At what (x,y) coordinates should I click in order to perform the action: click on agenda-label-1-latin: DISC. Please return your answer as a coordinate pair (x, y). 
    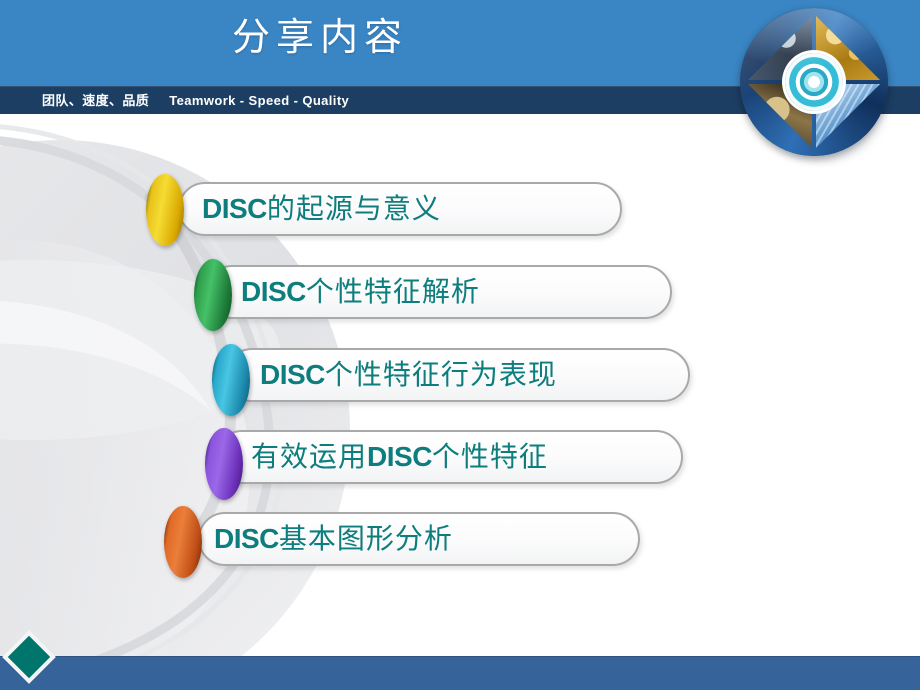
    Looking at the image, I should click on (234, 208).